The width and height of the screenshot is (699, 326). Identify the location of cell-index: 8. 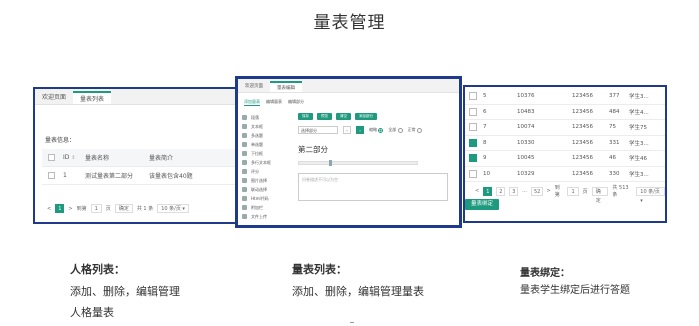
(485, 142).